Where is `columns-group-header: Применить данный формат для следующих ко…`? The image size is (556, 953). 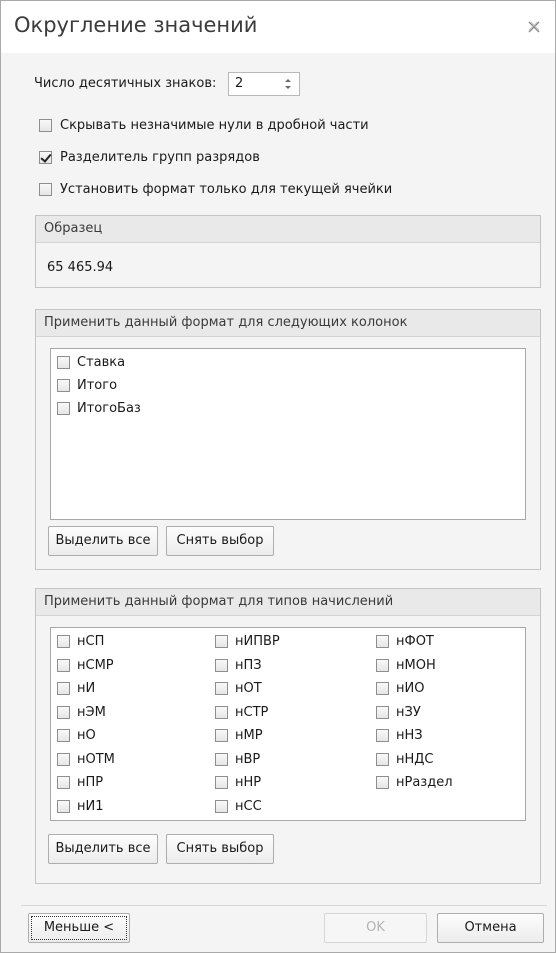
columns-group-header: Применить данный формат для следующих ко… is located at coordinates (288, 323).